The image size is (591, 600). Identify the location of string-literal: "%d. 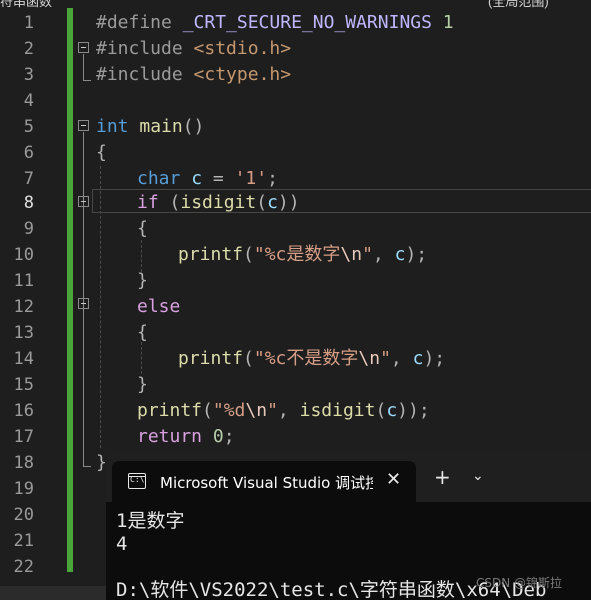
(229, 410).